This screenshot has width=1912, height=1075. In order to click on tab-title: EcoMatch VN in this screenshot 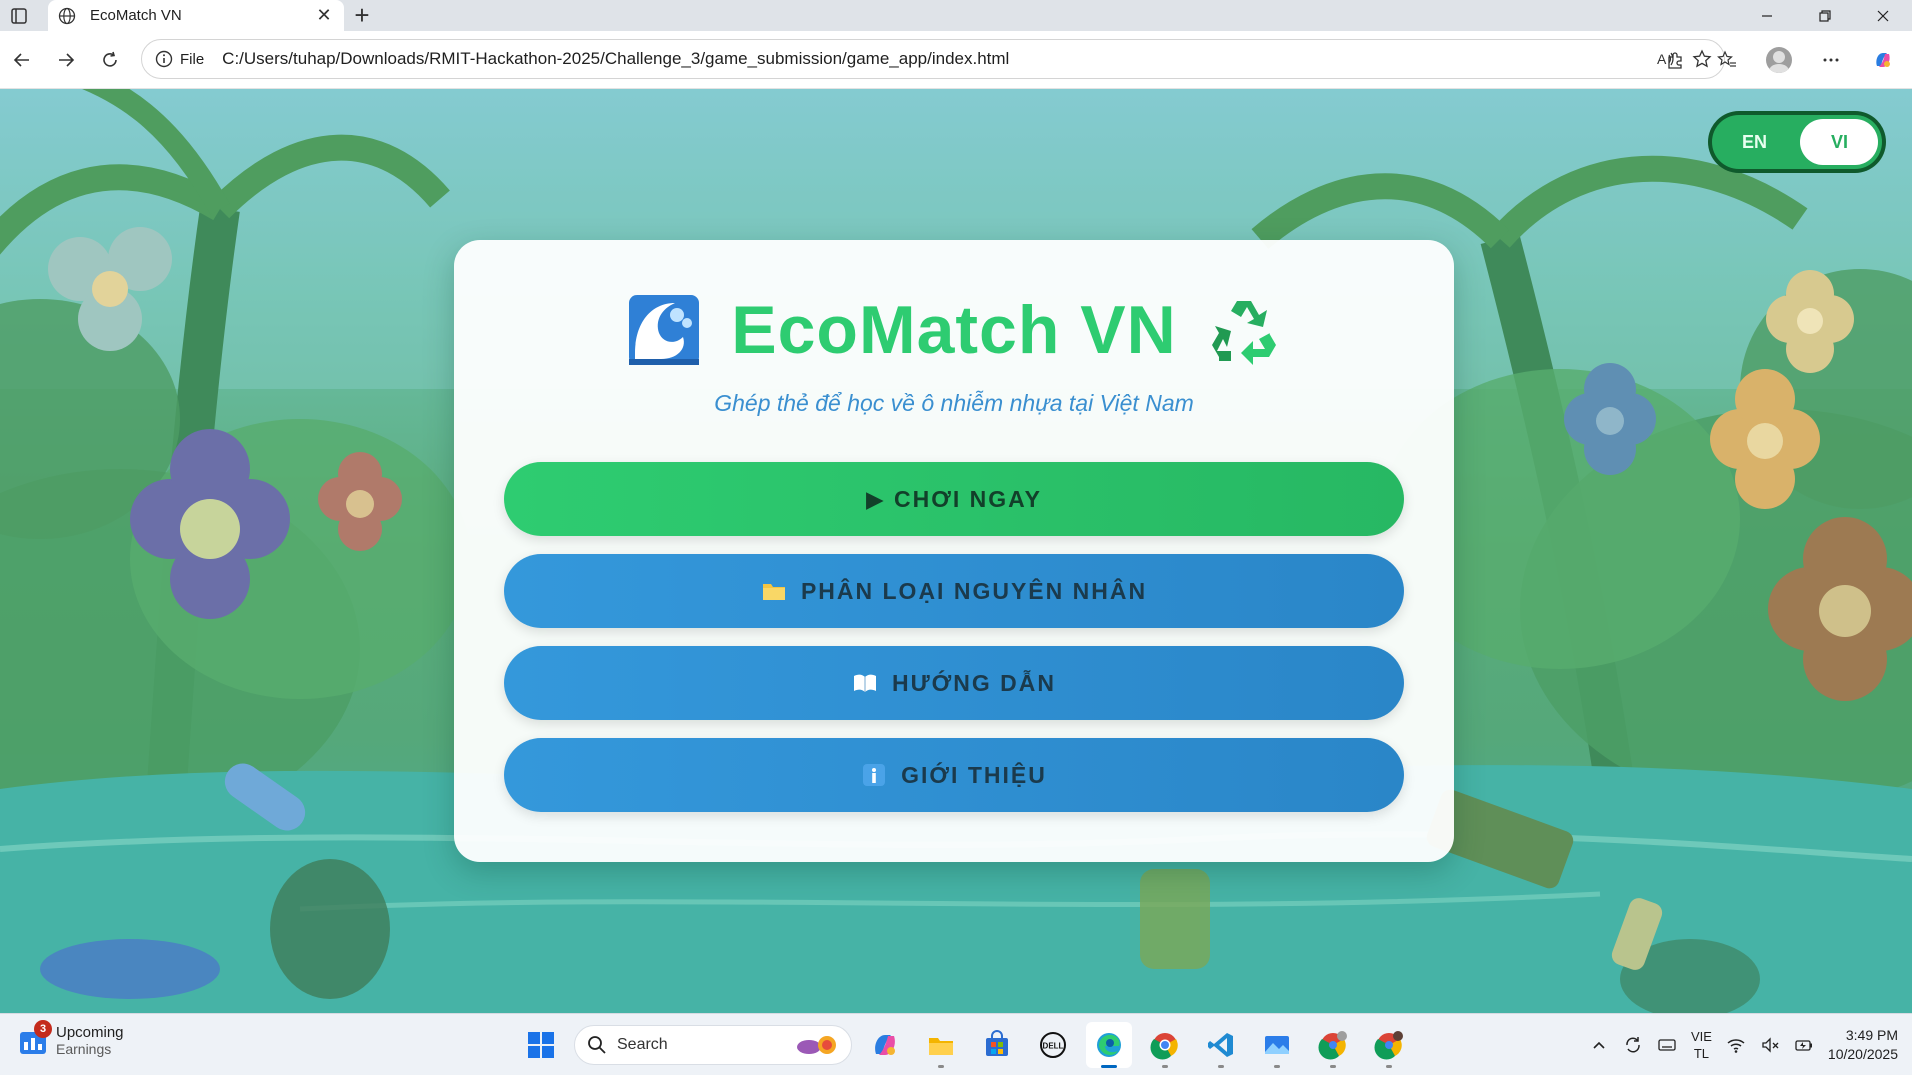, I will do `click(136, 15)`.